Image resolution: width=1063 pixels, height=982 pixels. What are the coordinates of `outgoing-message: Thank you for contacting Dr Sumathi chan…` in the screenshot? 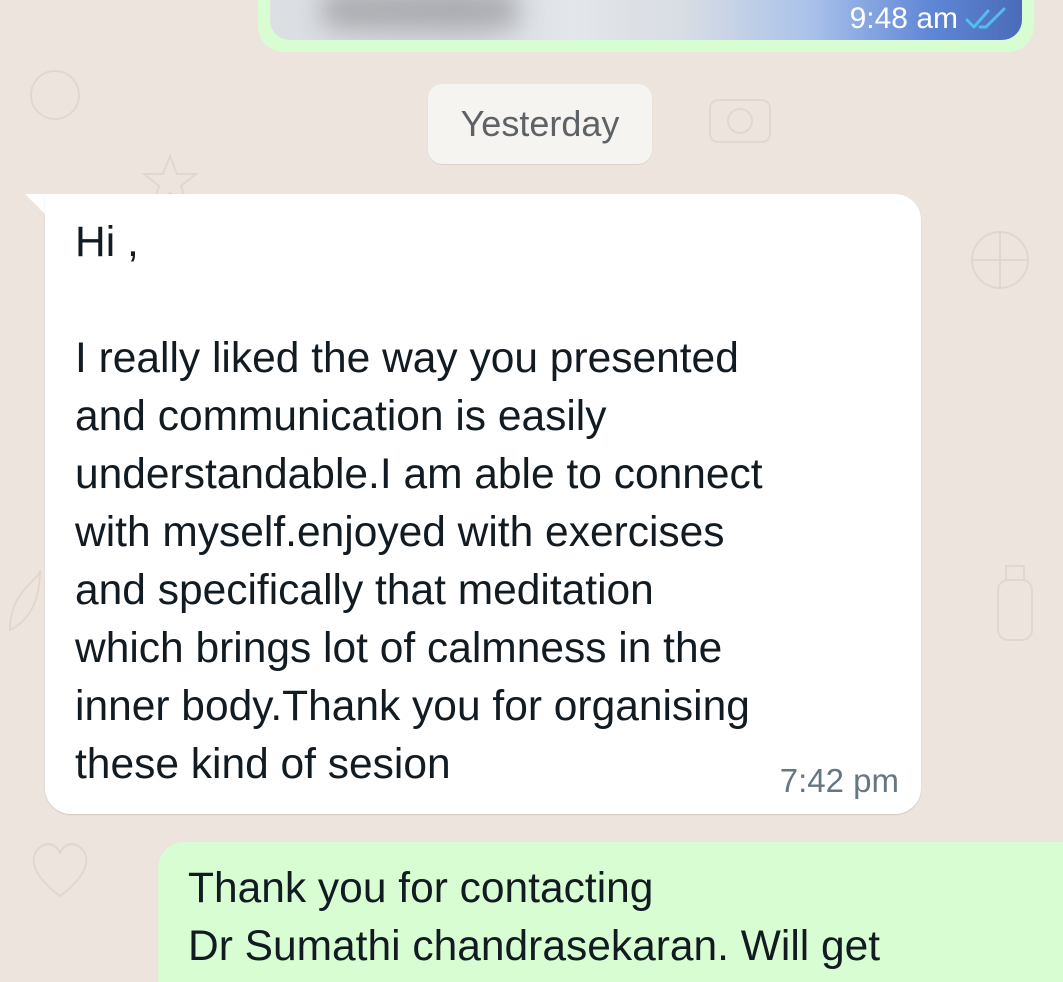 It's located at (610, 912).